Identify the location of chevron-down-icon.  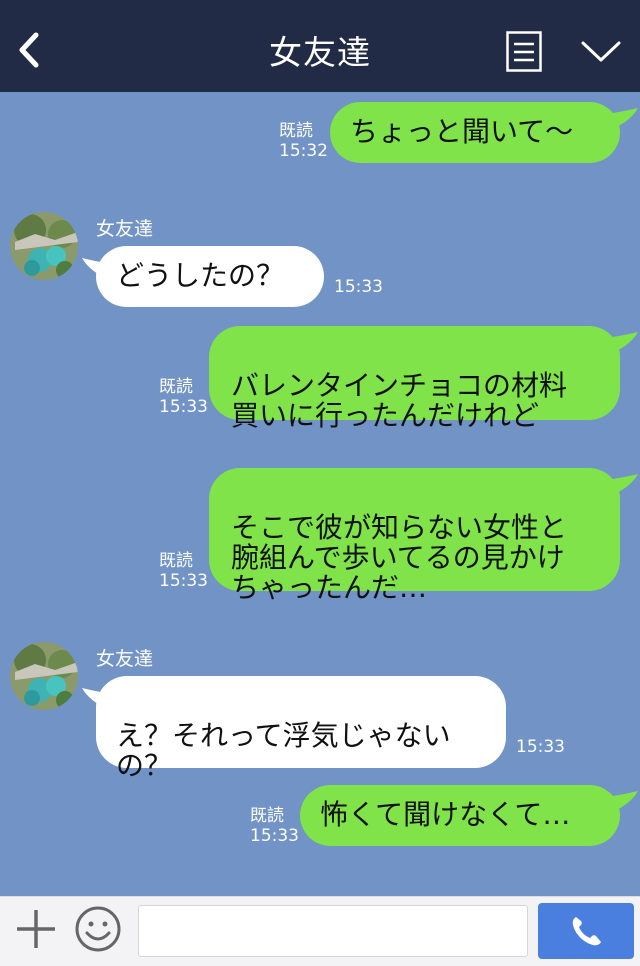
(601, 51).